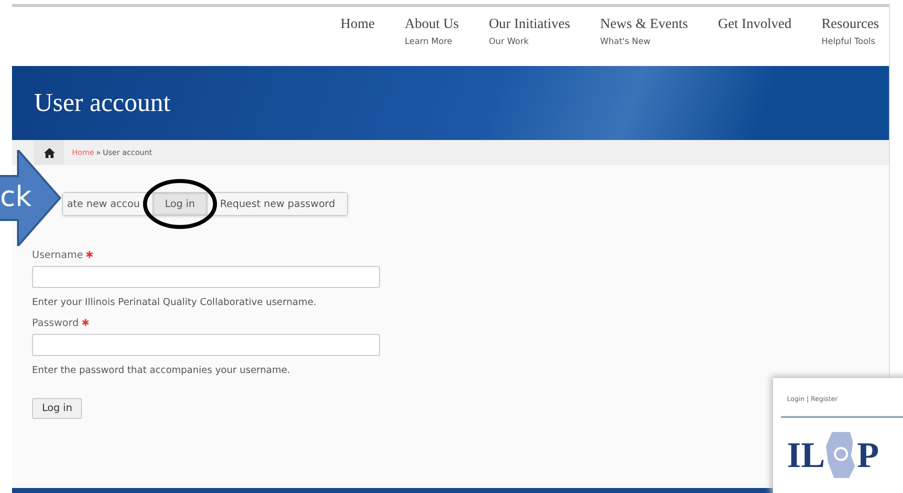 The image size is (903, 493). Describe the element at coordinates (509, 42) in the screenshot. I see `nav-subtitle: Our Work` at that location.